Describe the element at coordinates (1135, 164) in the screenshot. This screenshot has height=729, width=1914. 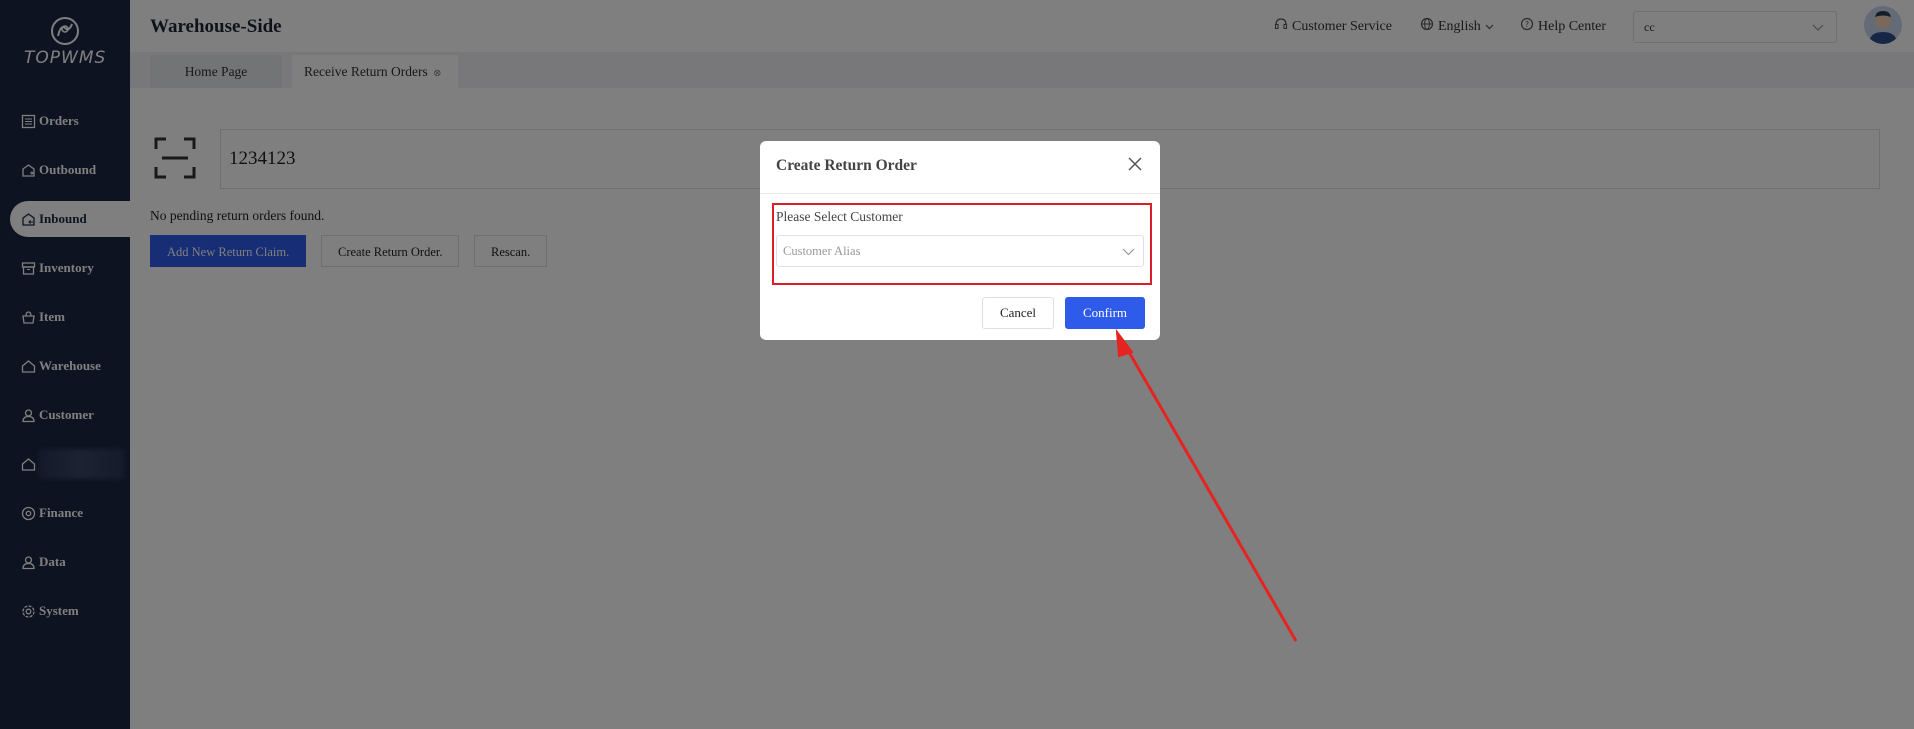
I see `close-icon` at that location.